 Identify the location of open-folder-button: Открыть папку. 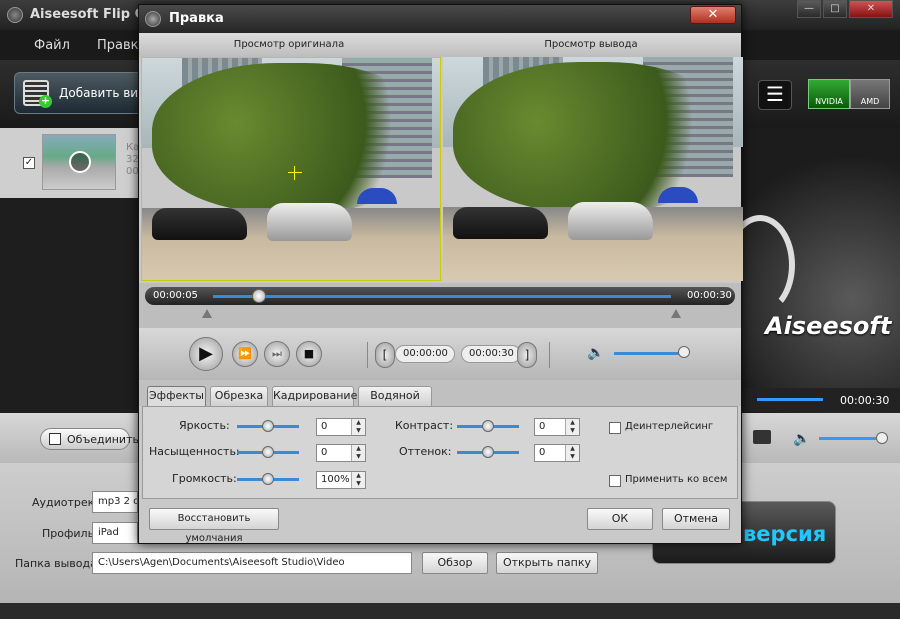
(547, 563).